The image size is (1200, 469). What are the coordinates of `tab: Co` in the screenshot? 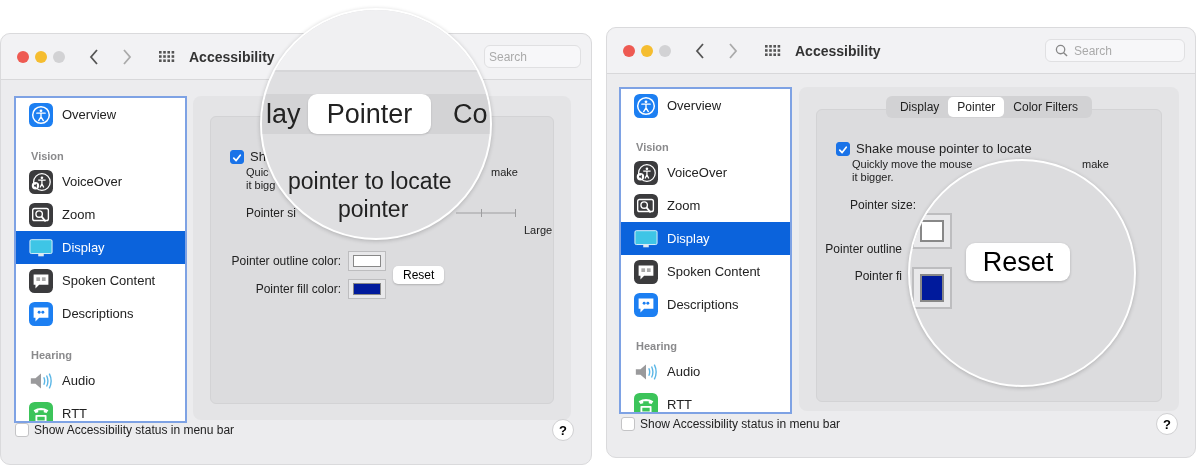 It's located at (470, 114).